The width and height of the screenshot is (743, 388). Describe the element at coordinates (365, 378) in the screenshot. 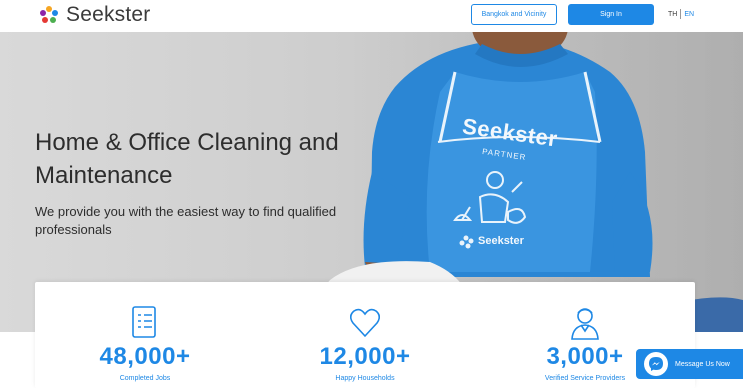

I see `stat-label: Happy Households` at that location.